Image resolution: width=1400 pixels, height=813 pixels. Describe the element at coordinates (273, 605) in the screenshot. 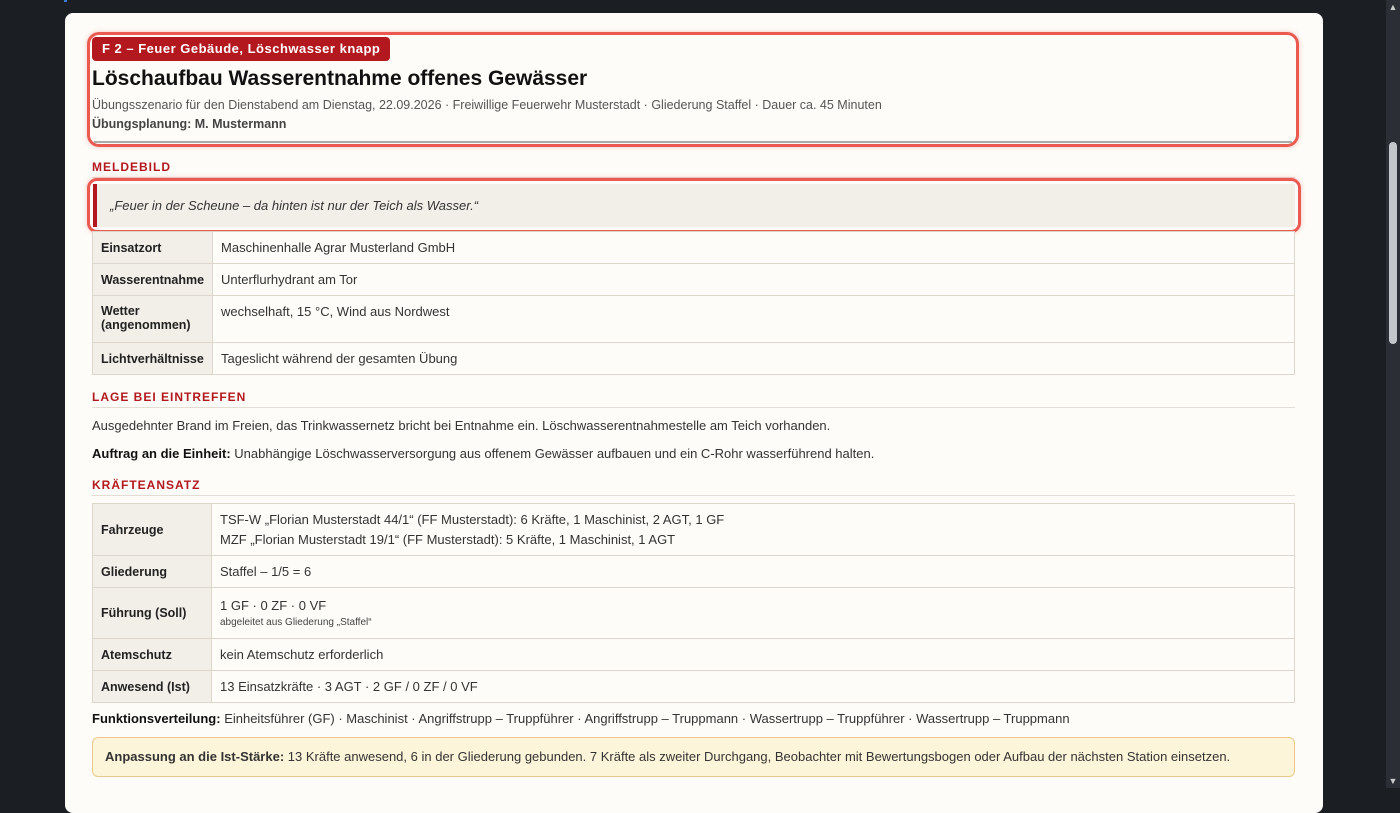

I see `fuehrung-value: 1 GF · 0 ZF · 0 VF` at that location.